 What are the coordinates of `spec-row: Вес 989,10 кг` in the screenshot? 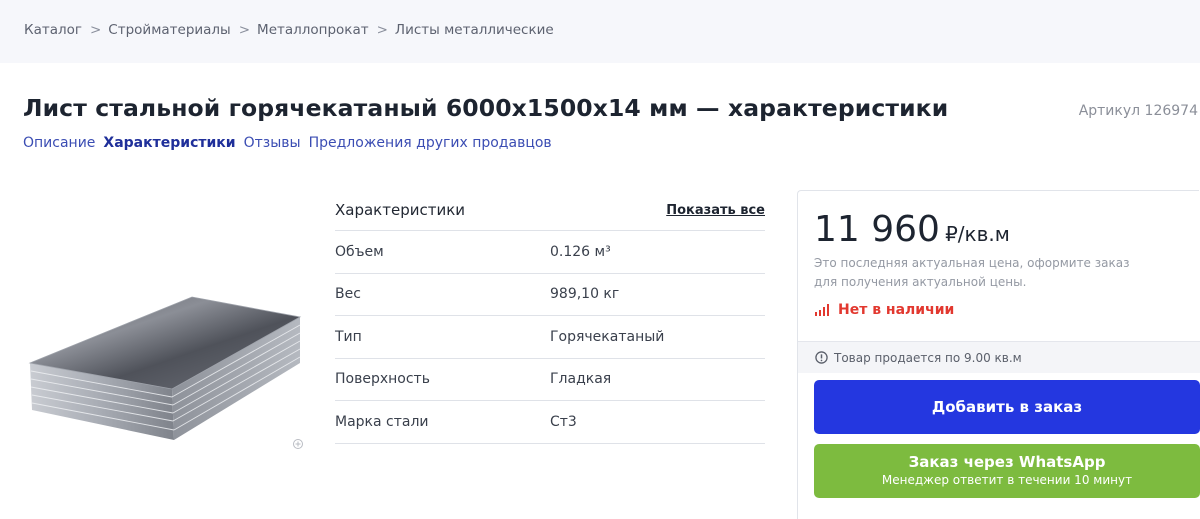 It's located at (550, 295).